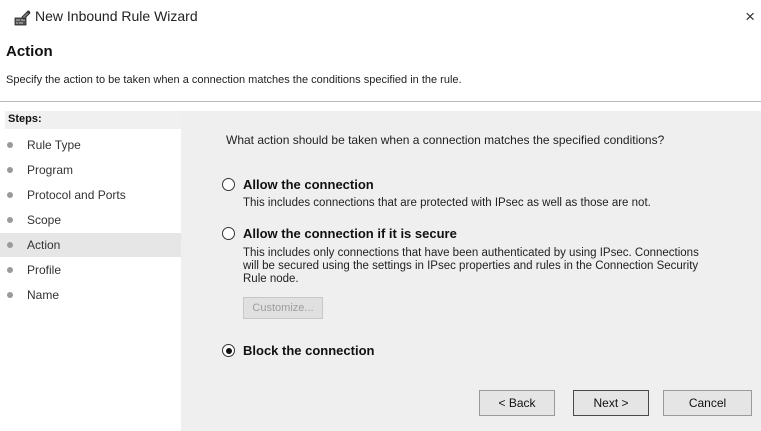 The image size is (761, 431). I want to click on step-rule-type: Rule Type, so click(90, 145).